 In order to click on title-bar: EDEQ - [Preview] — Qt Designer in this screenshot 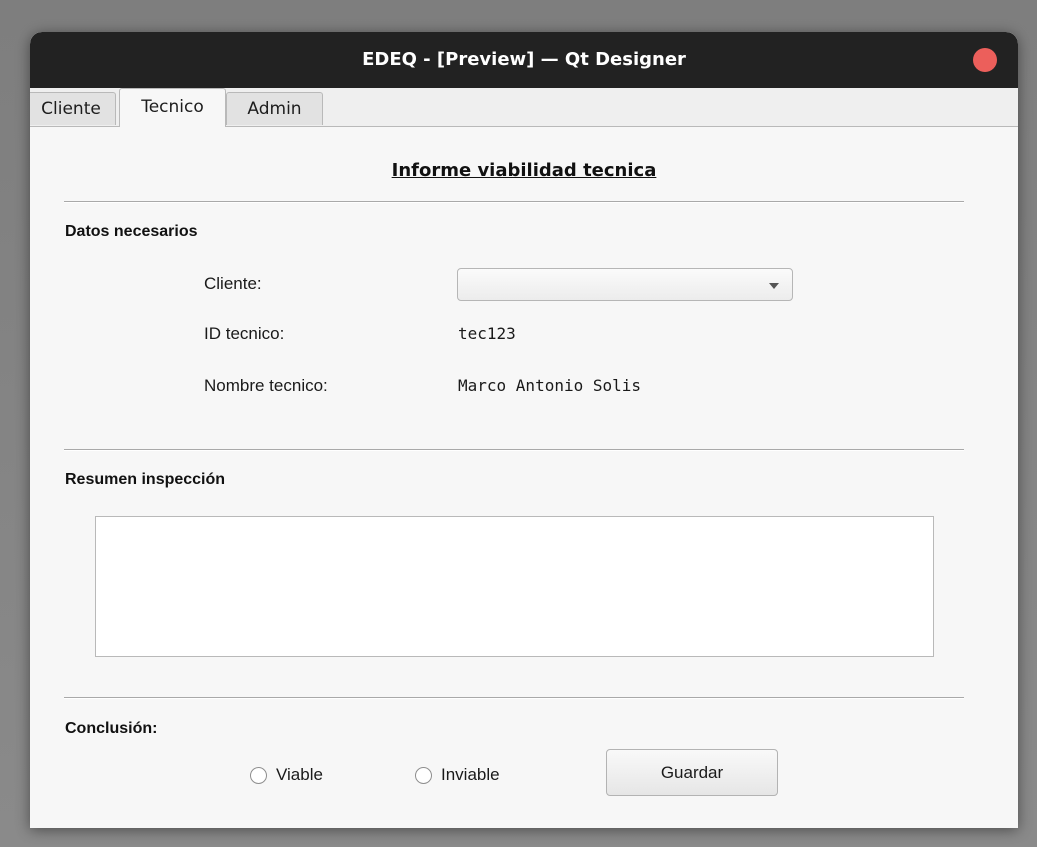, I will do `click(524, 60)`.